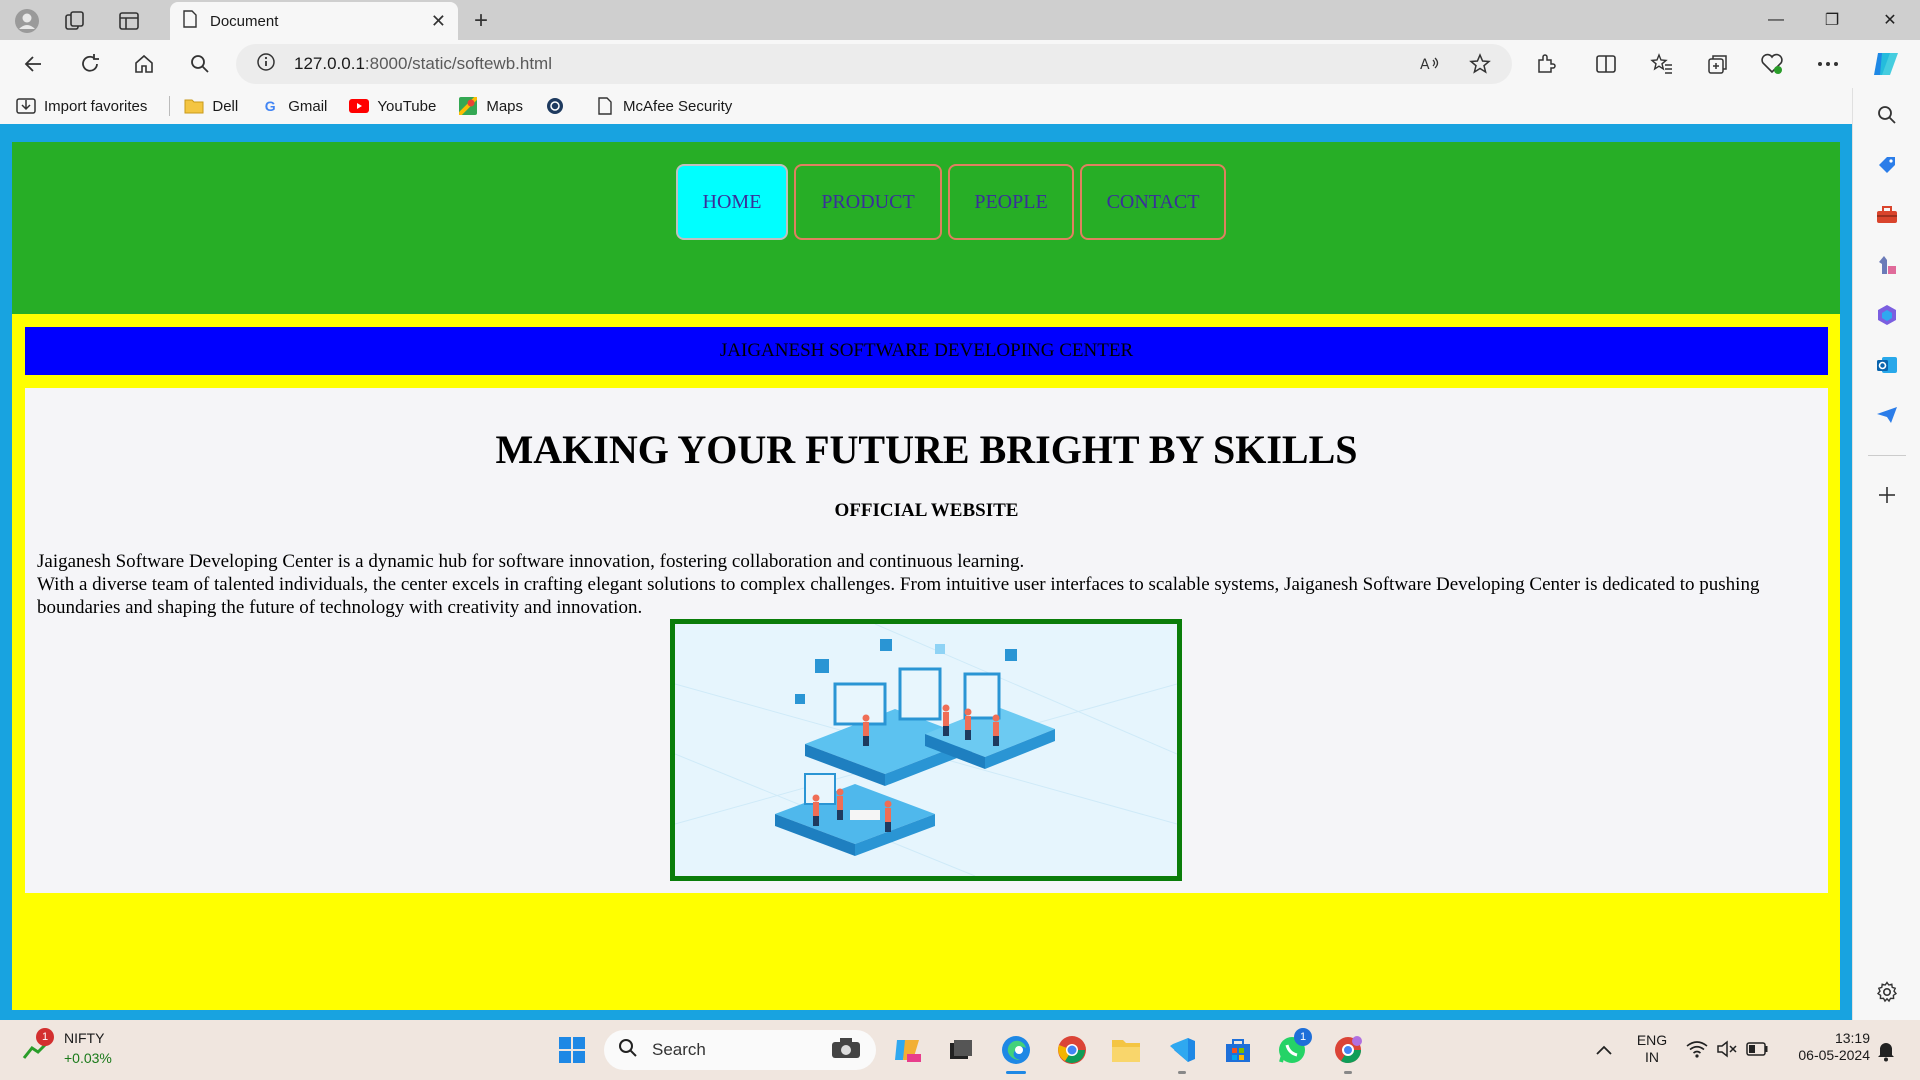  Describe the element at coordinates (329, 63) in the screenshot. I see `url-host: 127.0.0.1` at that location.